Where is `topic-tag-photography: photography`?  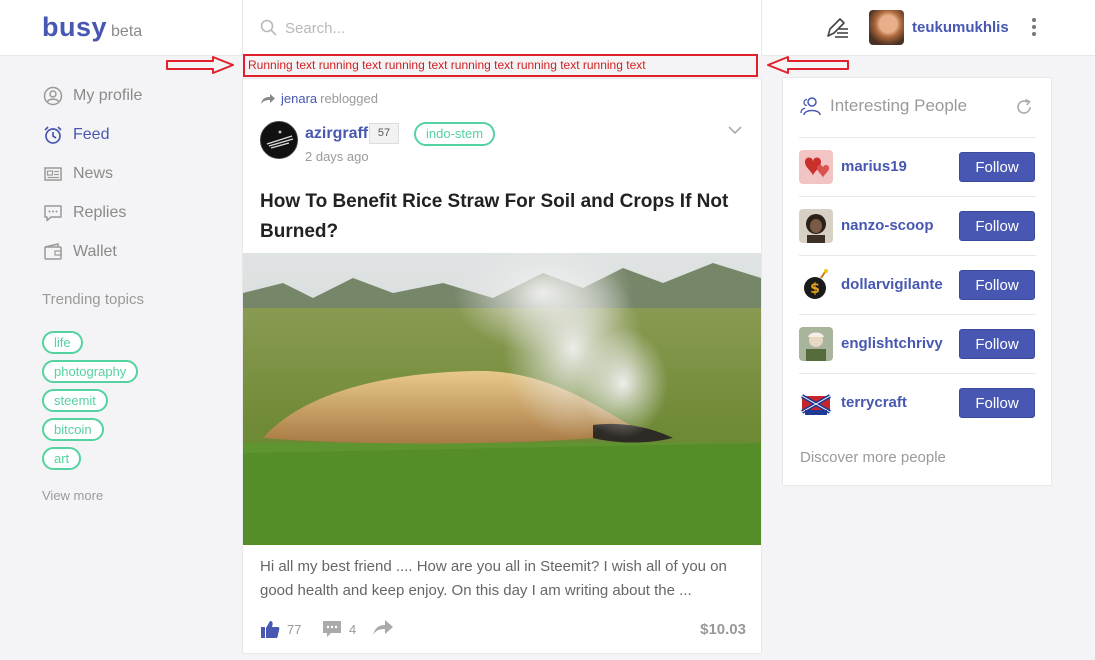 topic-tag-photography: photography is located at coordinates (90, 371).